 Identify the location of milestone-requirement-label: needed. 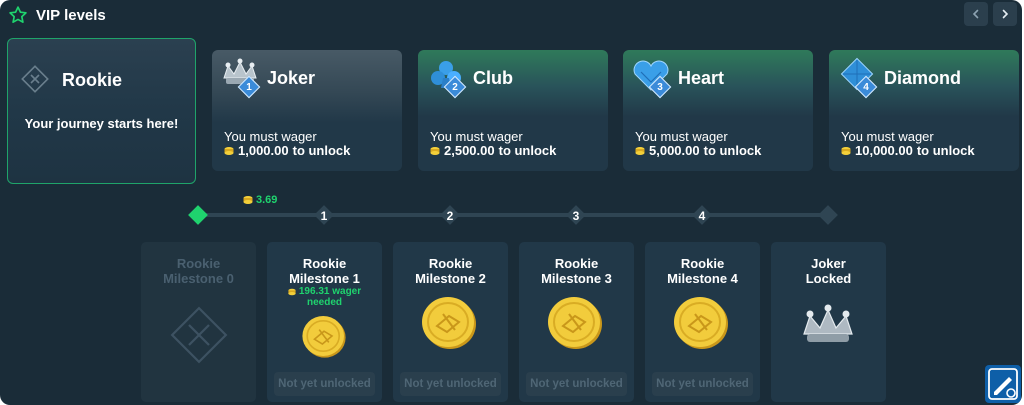
(324, 302).